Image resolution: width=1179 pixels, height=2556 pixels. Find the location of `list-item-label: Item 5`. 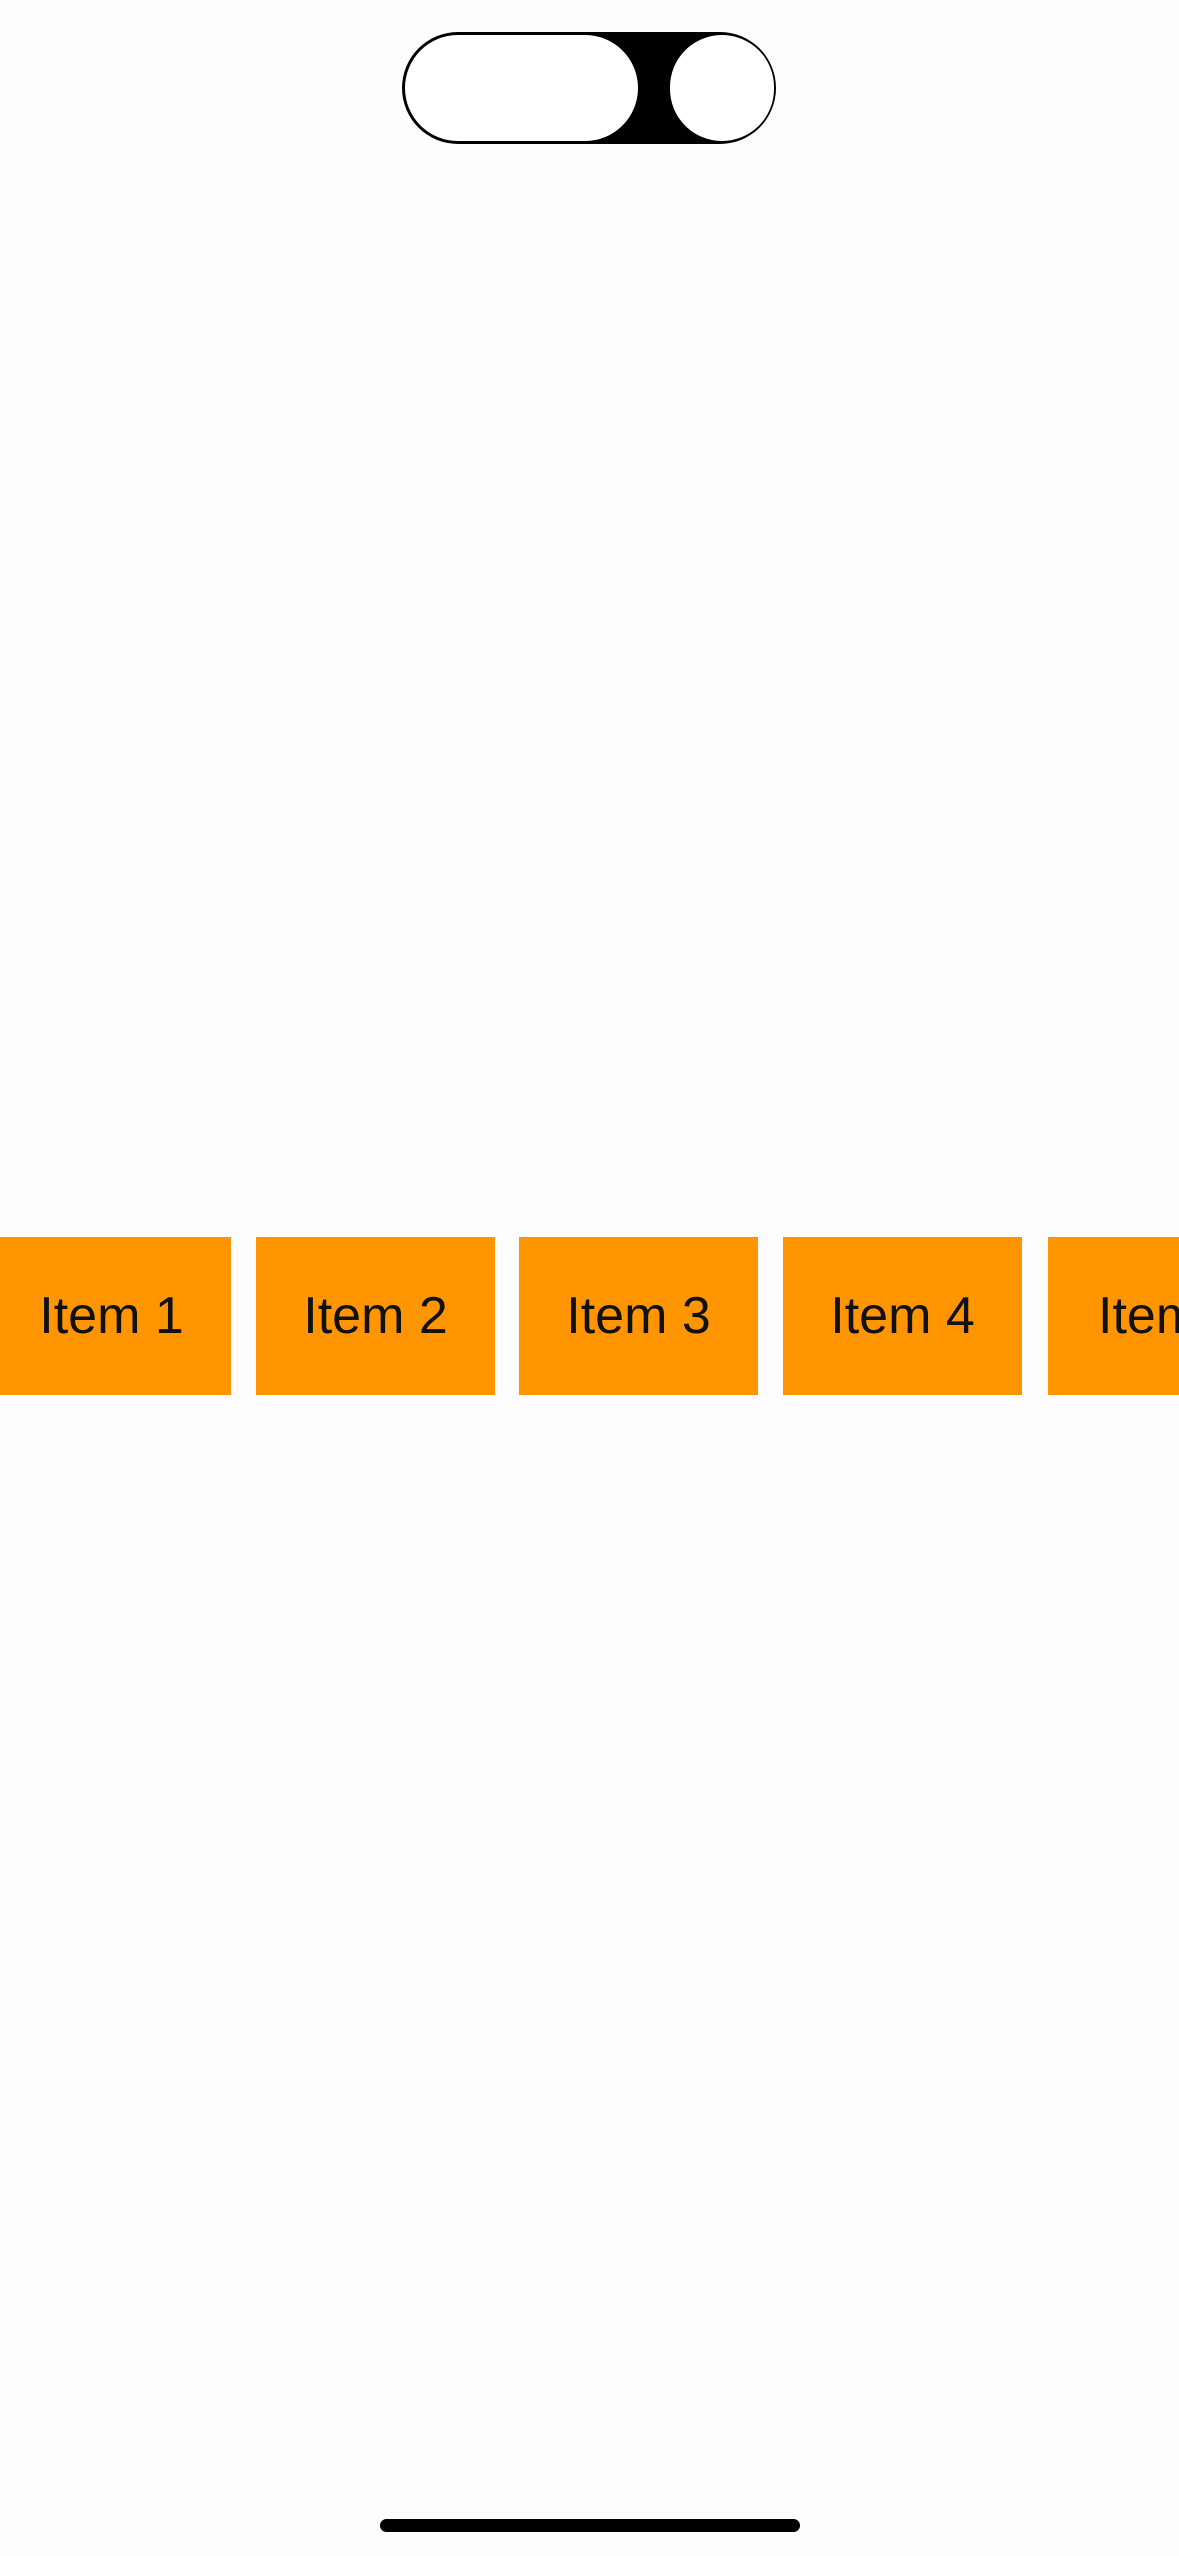

list-item-label: Item 5 is located at coordinates (1138, 1316).